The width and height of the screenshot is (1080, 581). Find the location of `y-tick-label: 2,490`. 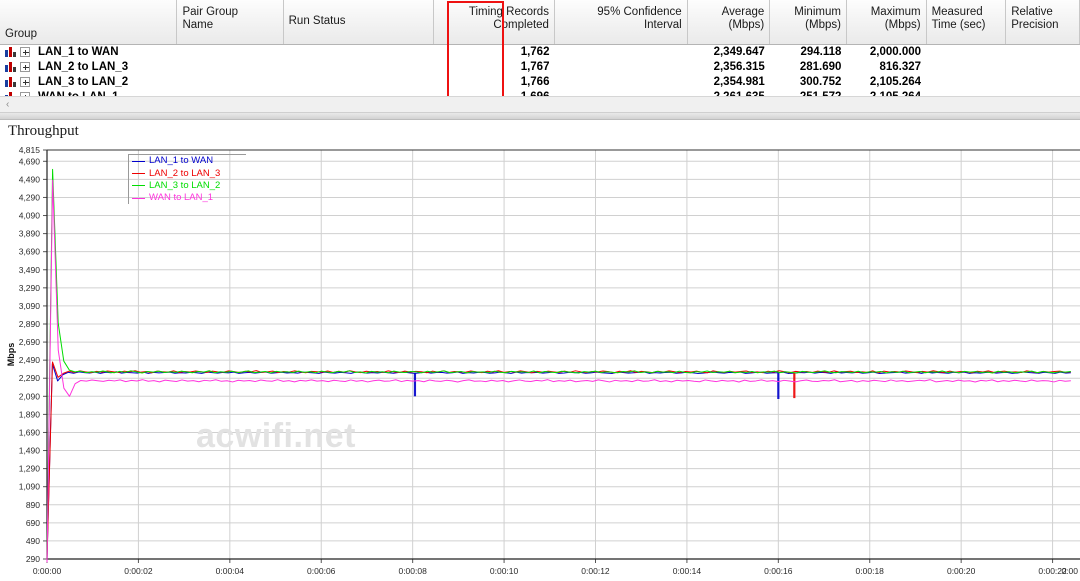

y-tick-label: 2,490 is located at coordinates (30, 360).